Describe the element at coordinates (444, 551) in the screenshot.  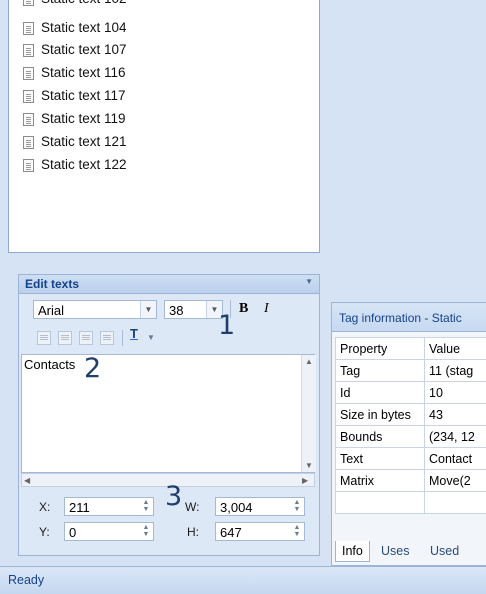
I see `tab-used: Used` at that location.